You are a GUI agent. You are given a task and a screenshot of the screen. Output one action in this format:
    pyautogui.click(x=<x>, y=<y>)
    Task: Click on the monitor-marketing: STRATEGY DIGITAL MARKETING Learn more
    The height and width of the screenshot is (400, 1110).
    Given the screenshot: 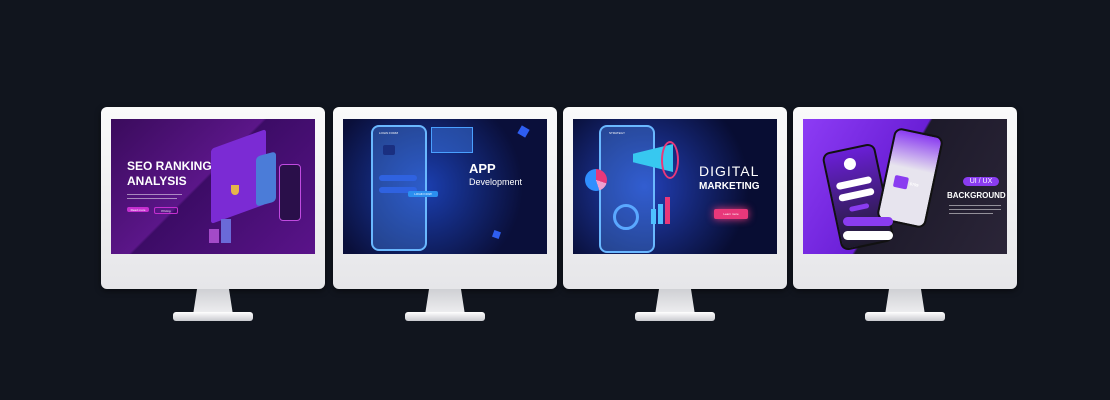 What is the action you would take?
    pyautogui.click(x=675, y=214)
    